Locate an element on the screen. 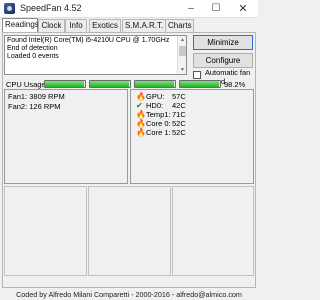 This screenshot has height=300, width=320. tab-clock: Clock is located at coordinates (51, 26).